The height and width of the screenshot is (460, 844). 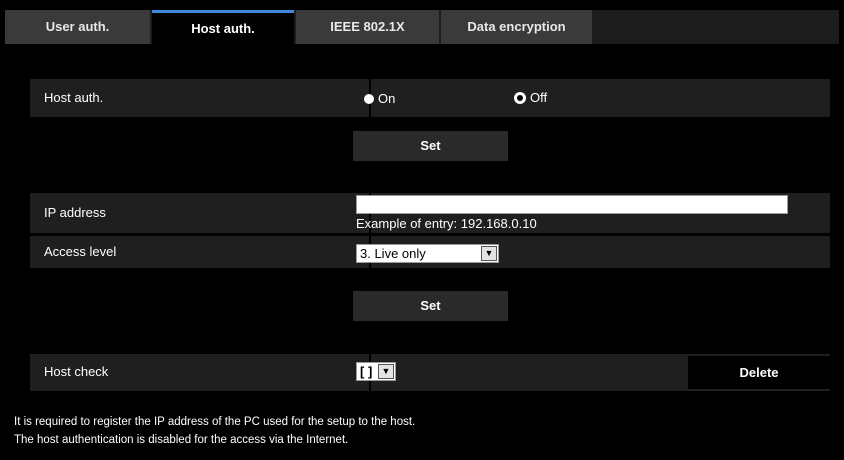 I want to click on host-auth-on-label: On, so click(x=387, y=98).